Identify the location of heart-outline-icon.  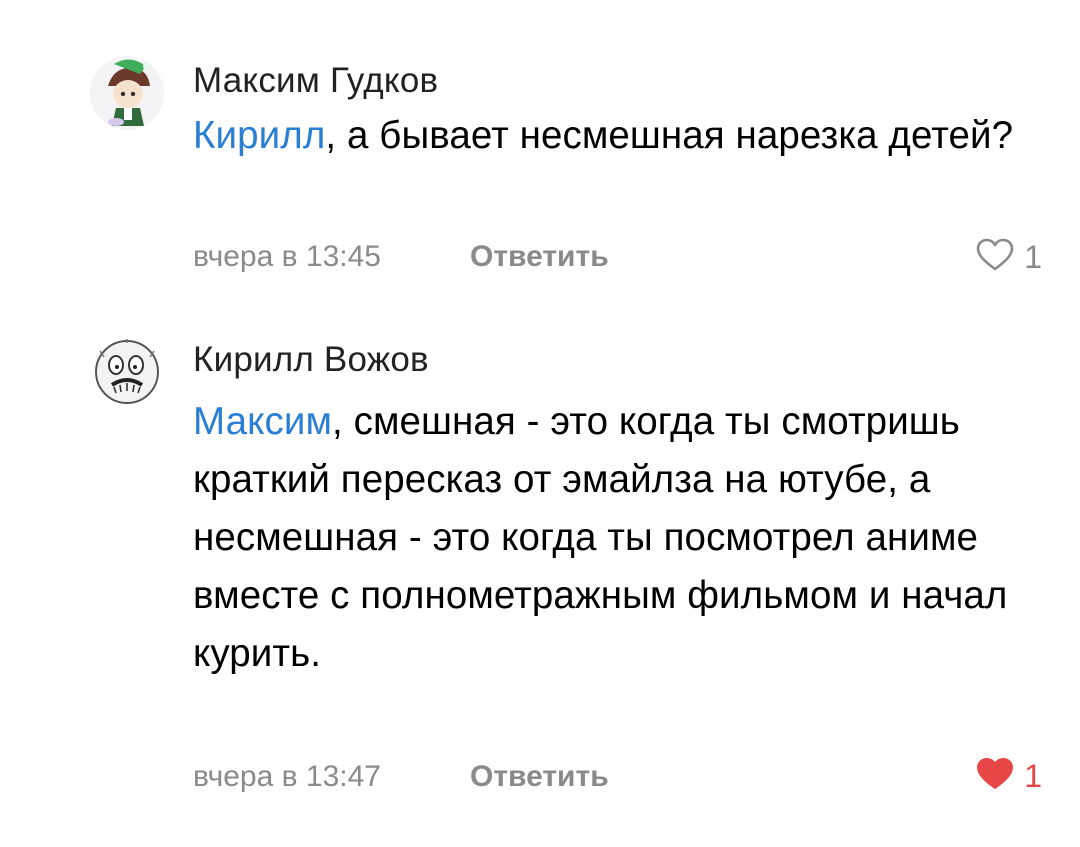
(995, 257).